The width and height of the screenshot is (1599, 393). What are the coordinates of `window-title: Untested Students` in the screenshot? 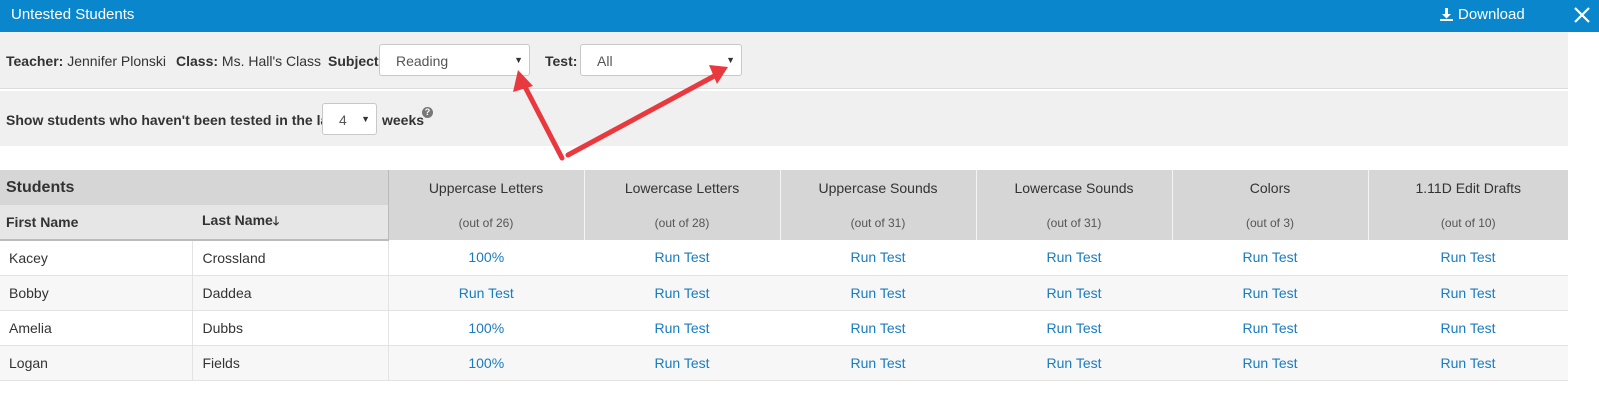 It's located at (73, 14).